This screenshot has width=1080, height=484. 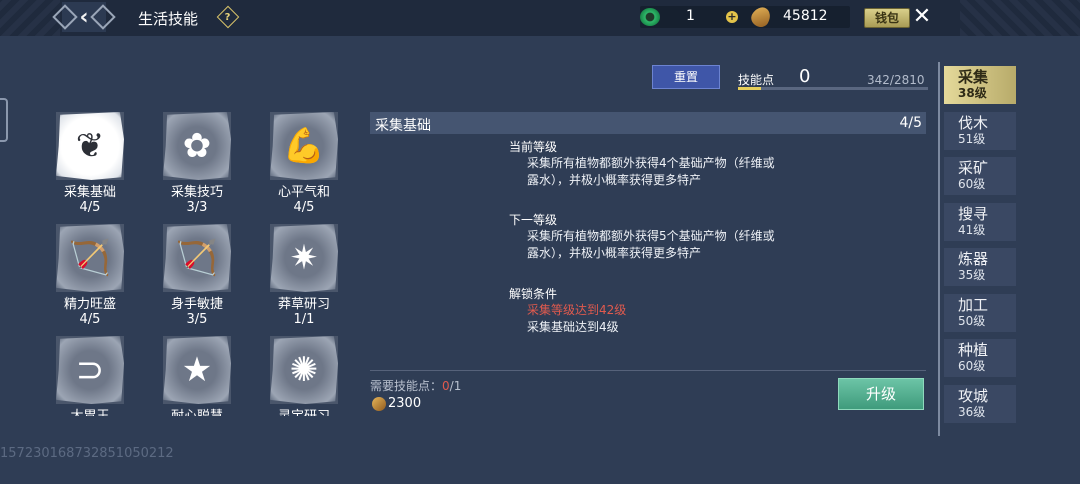 I want to click on constellation-icon: ✺, so click(x=304, y=370).